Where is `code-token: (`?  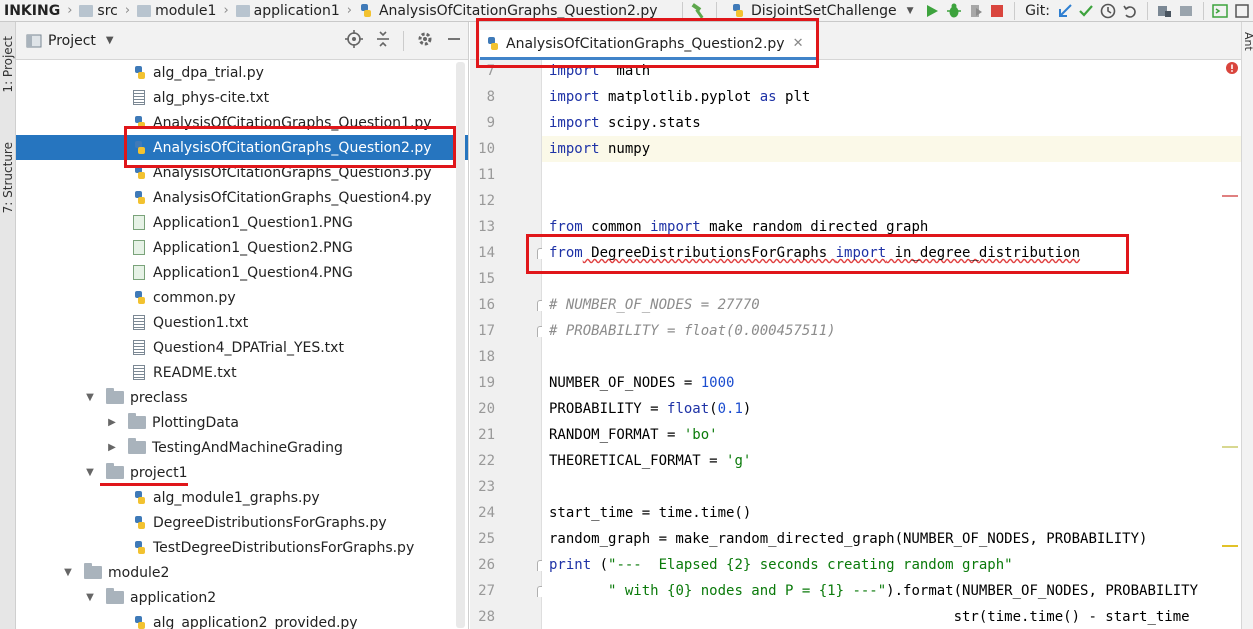 code-token: ( is located at coordinates (600, 565).